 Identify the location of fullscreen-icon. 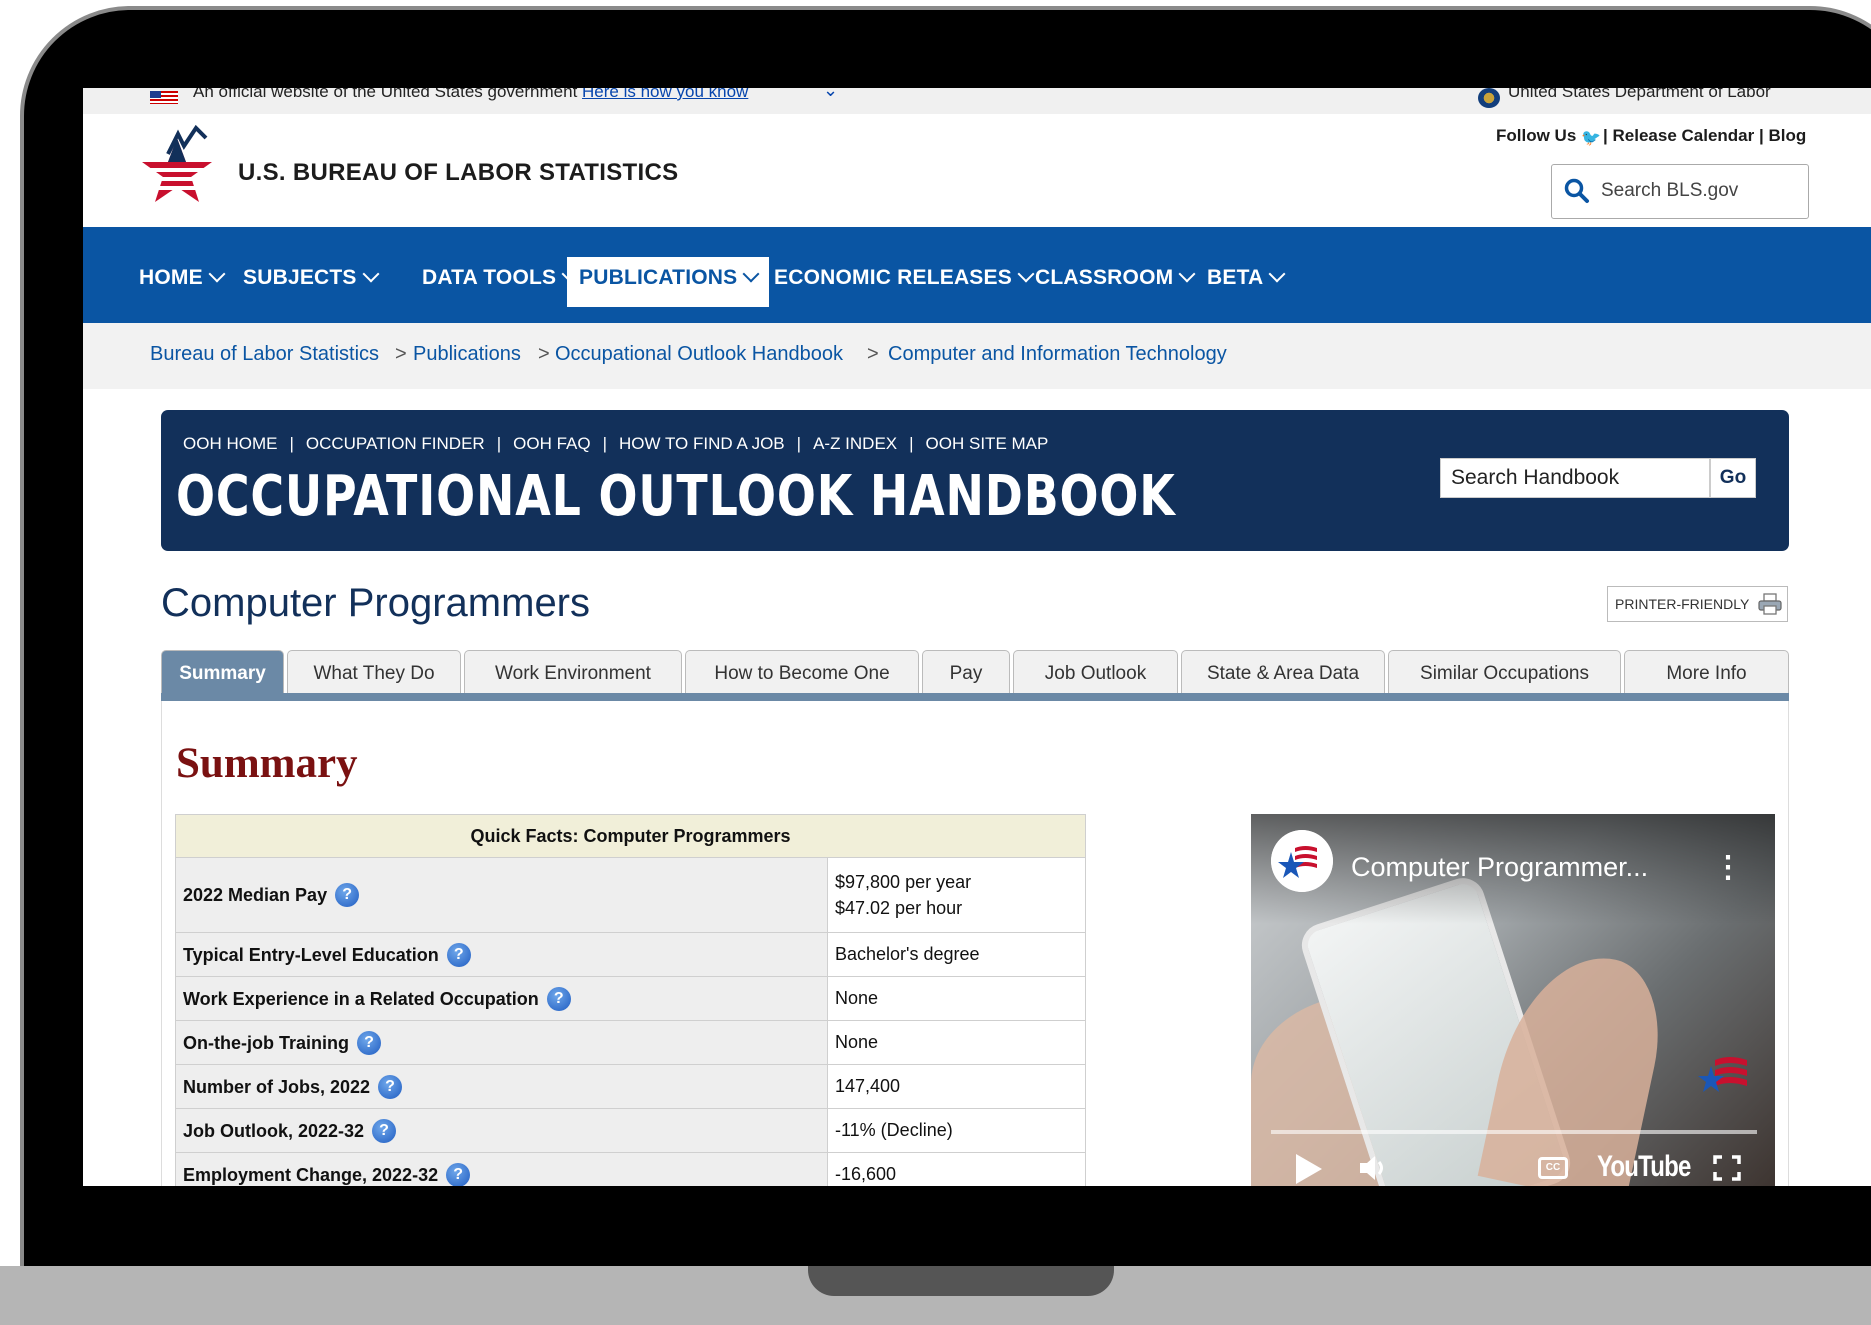
(1727, 1168).